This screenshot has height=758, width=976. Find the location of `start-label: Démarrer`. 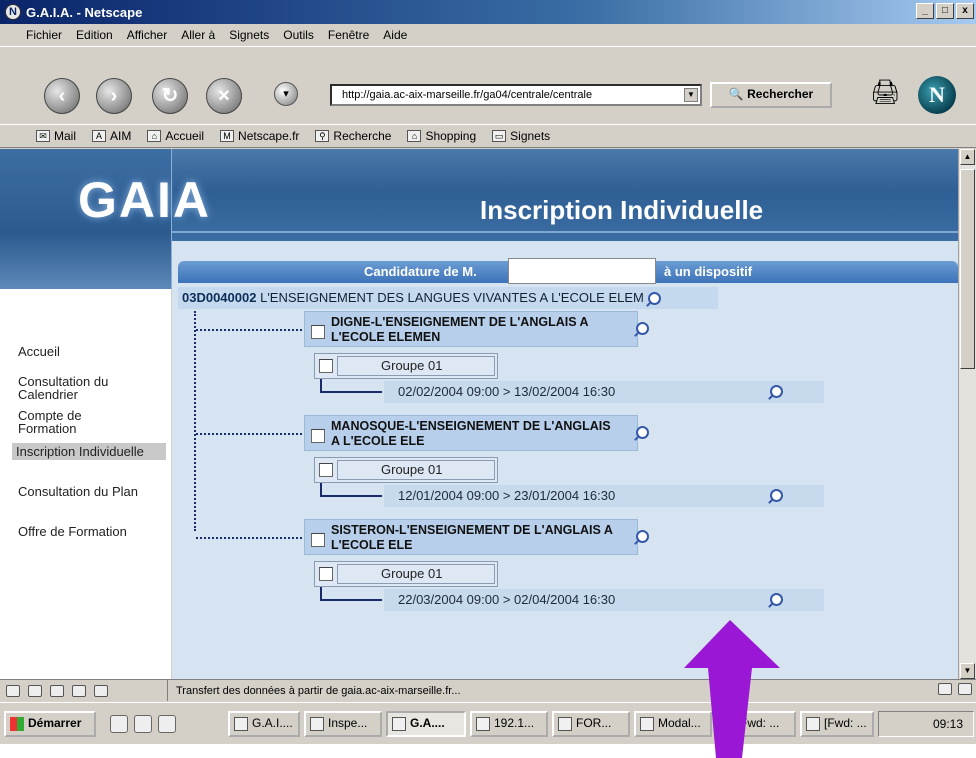

start-label: Démarrer is located at coordinates (55, 723).